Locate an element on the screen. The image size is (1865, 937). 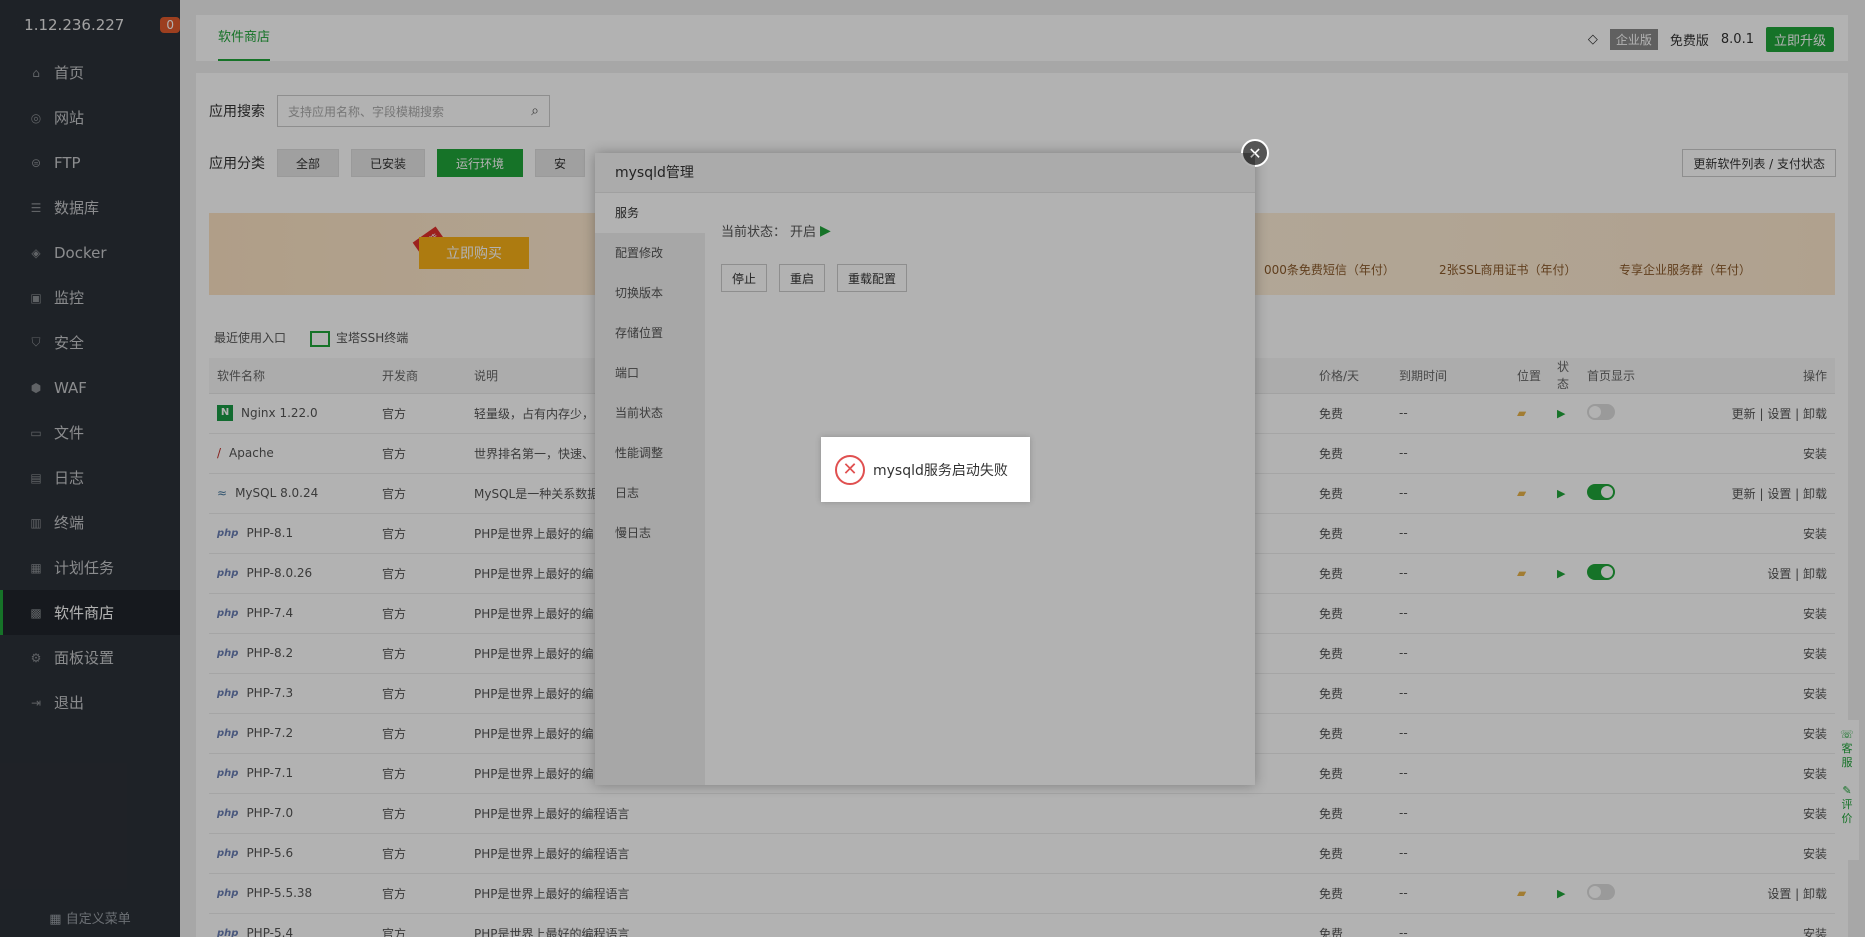
toast-message: mysqld服务启动失败 is located at coordinates (940, 470).